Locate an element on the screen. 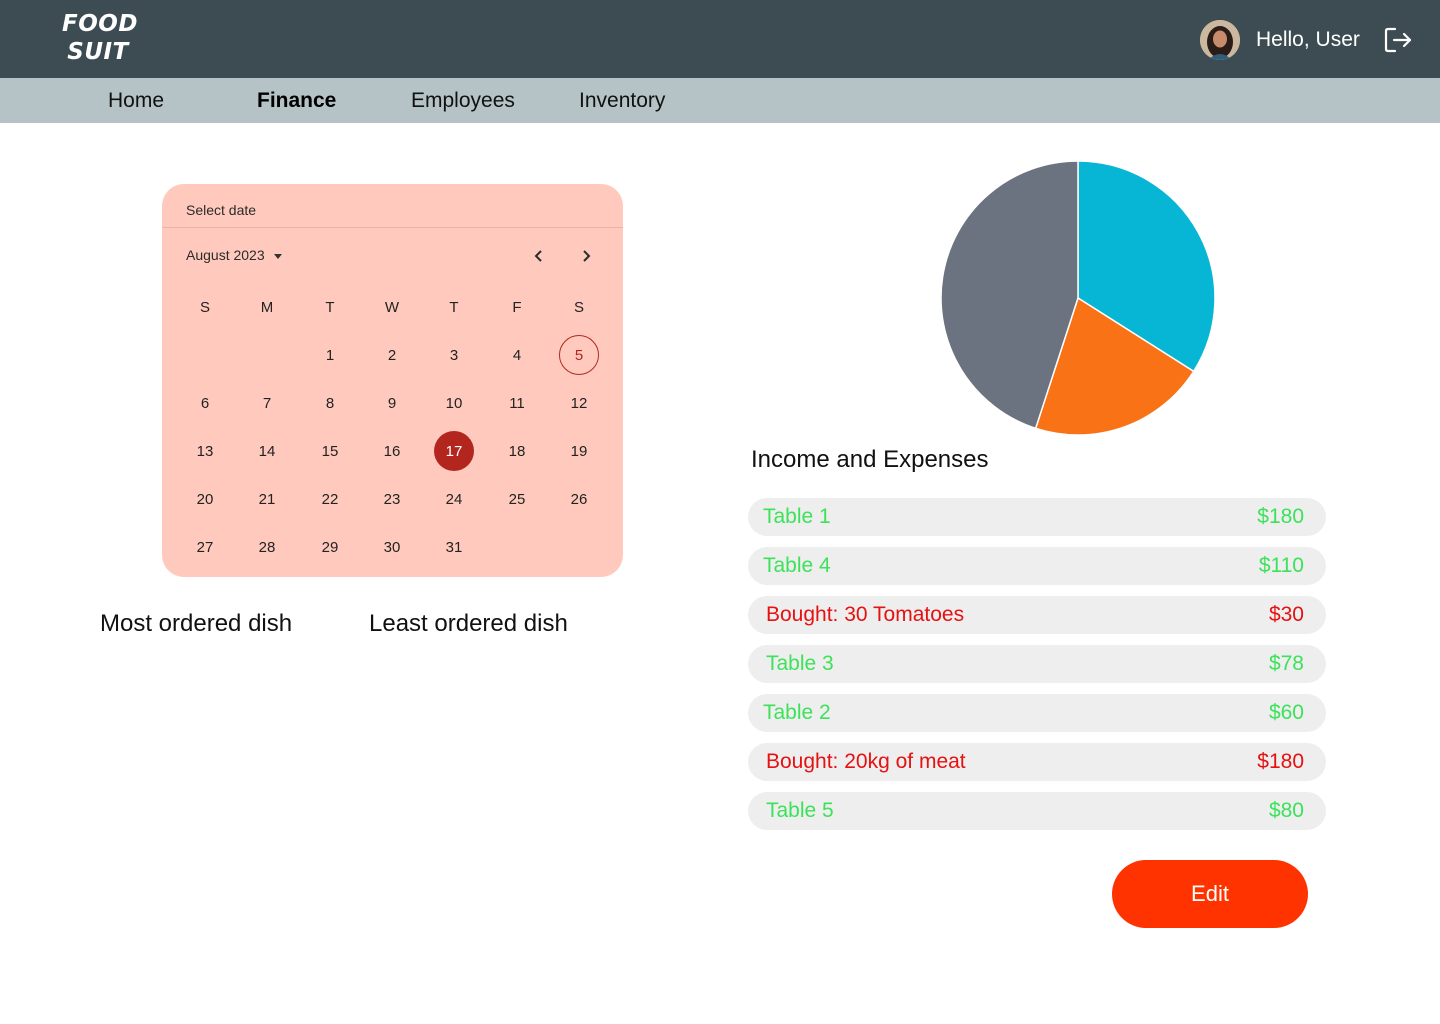 The height and width of the screenshot is (1024, 1440). calendar-day-26: 26 is located at coordinates (579, 499).